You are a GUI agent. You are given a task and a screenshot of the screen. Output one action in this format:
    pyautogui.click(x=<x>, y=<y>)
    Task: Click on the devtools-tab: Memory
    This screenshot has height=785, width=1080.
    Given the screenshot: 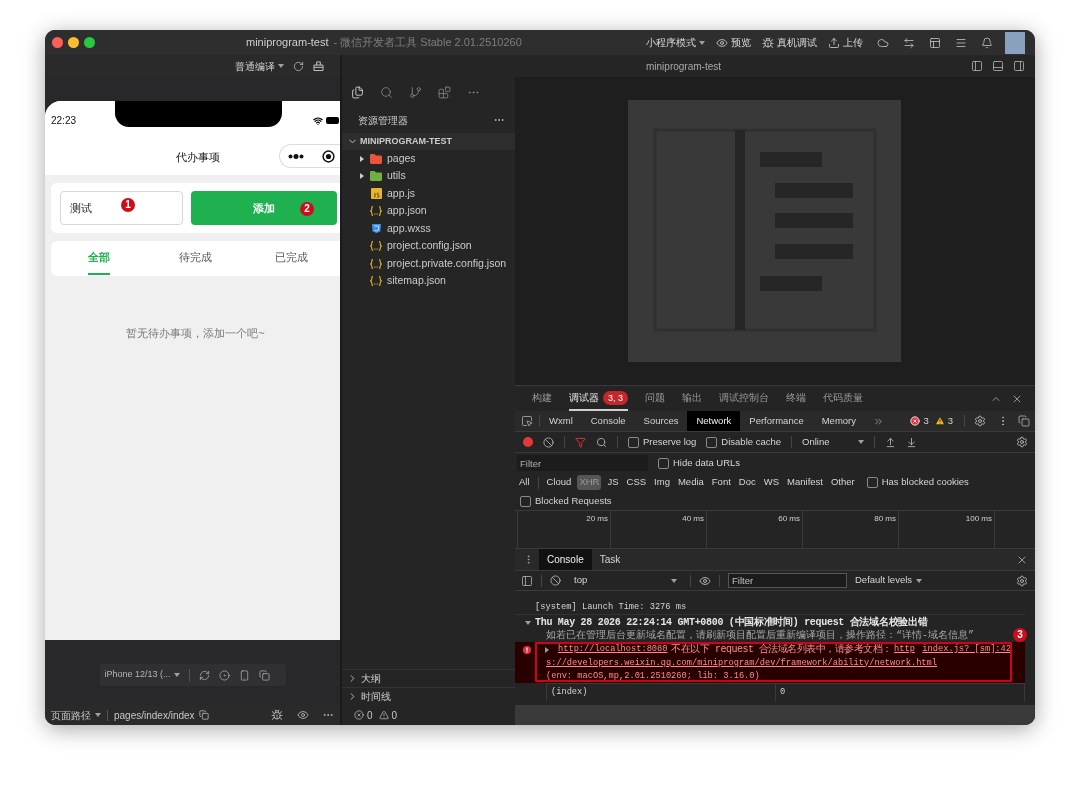 What is the action you would take?
    pyautogui.click(x=838, y=421)
    